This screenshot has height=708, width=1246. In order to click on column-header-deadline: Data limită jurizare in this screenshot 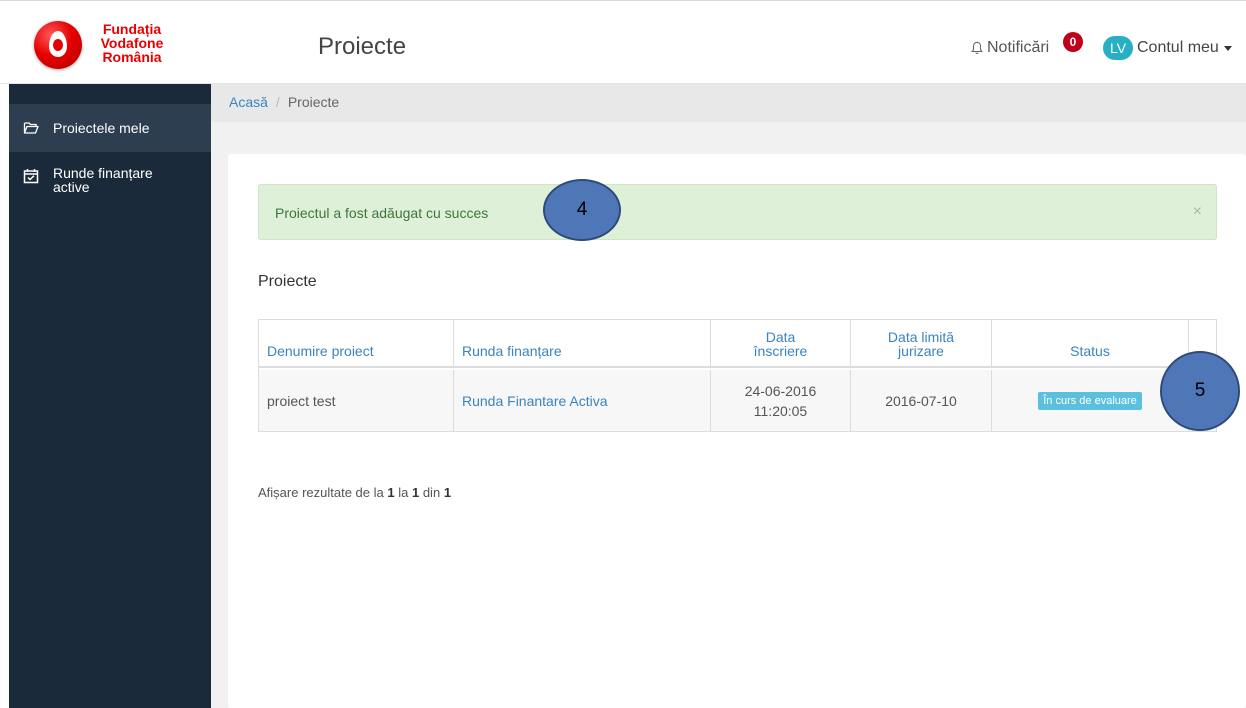, I will do `click(921, 343)`.